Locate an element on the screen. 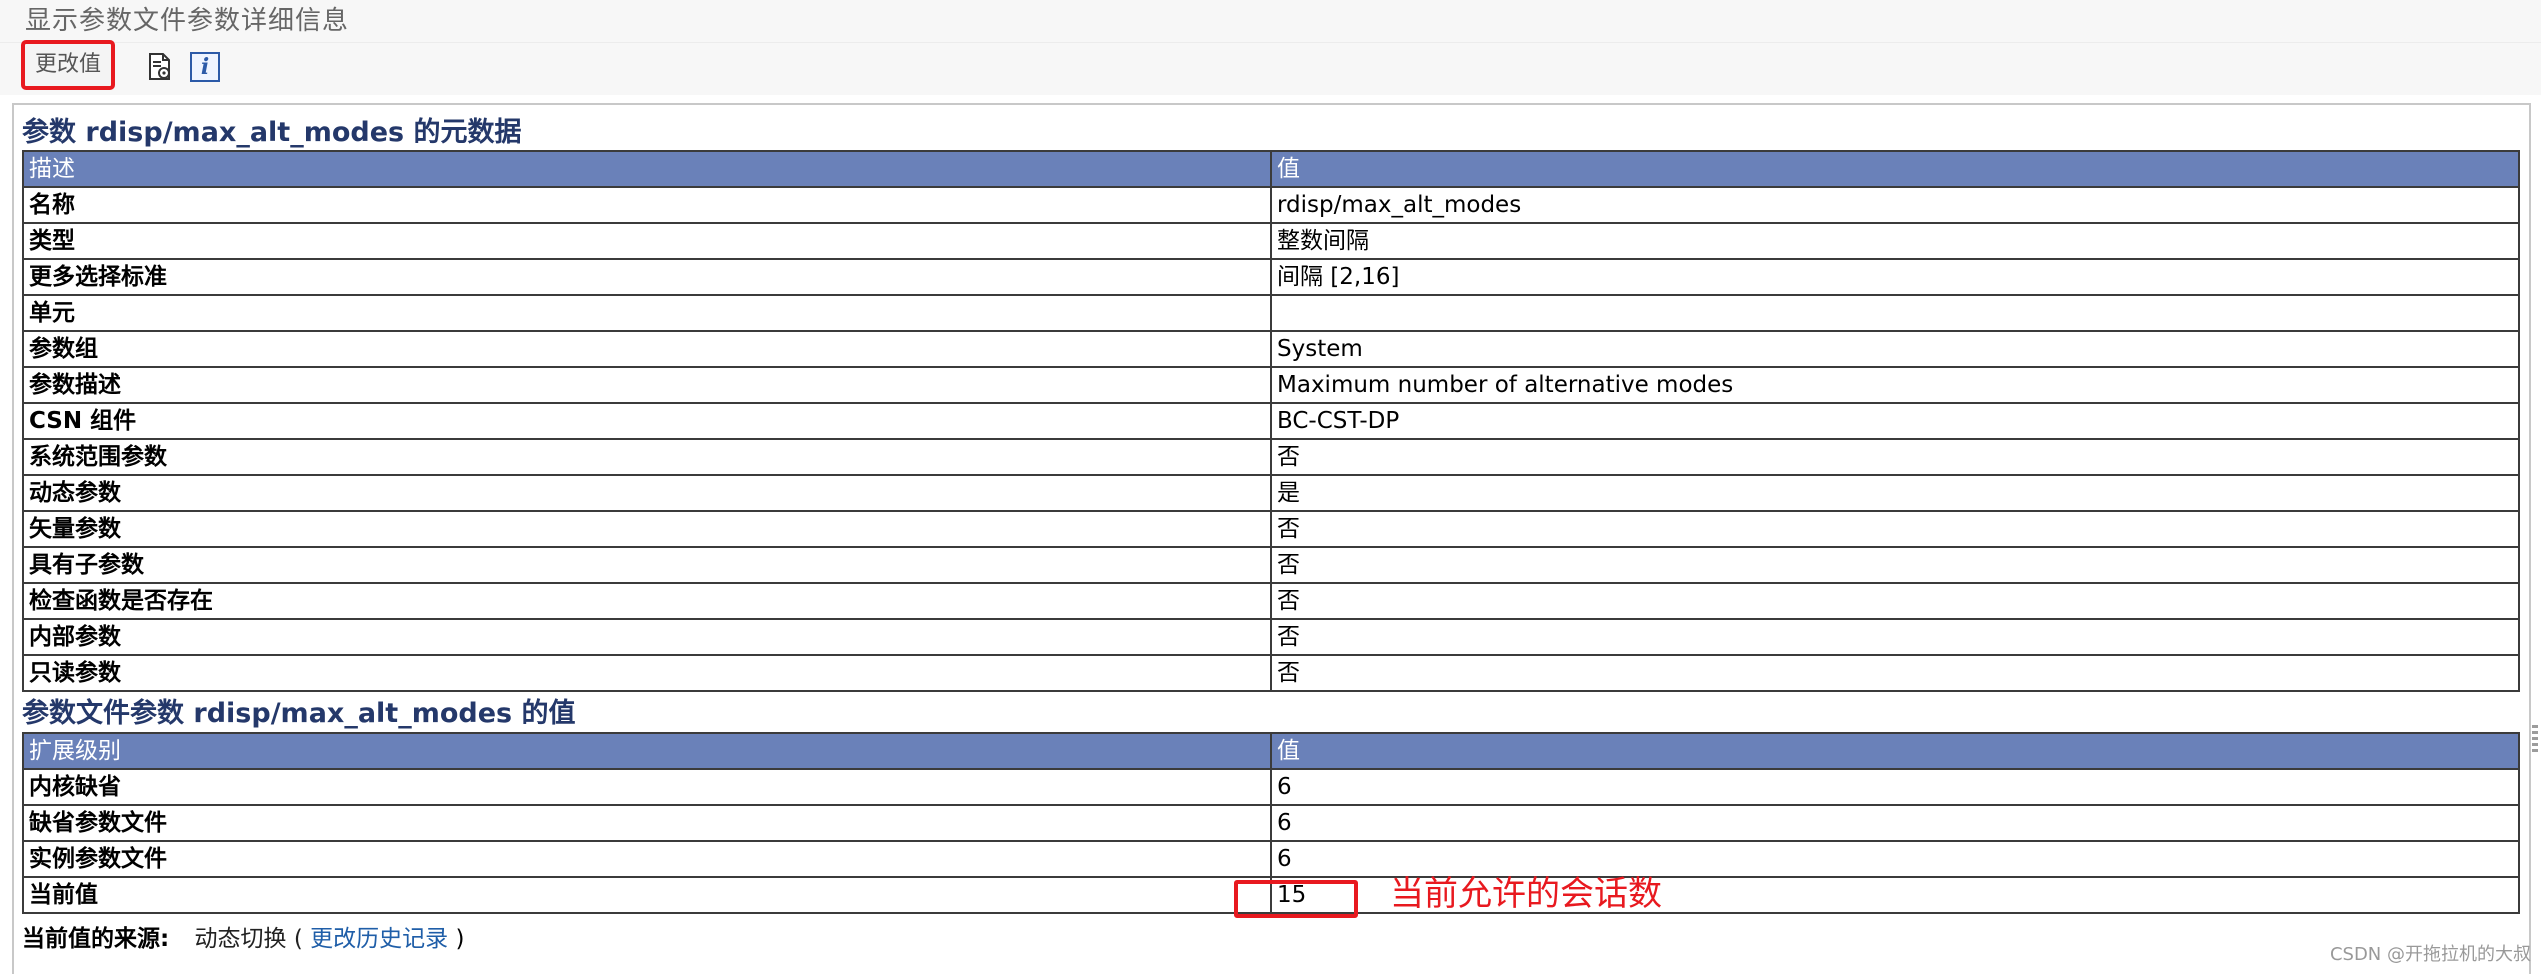  table-row: 实例参数文件 6 is located at coordinates (1271, 859).